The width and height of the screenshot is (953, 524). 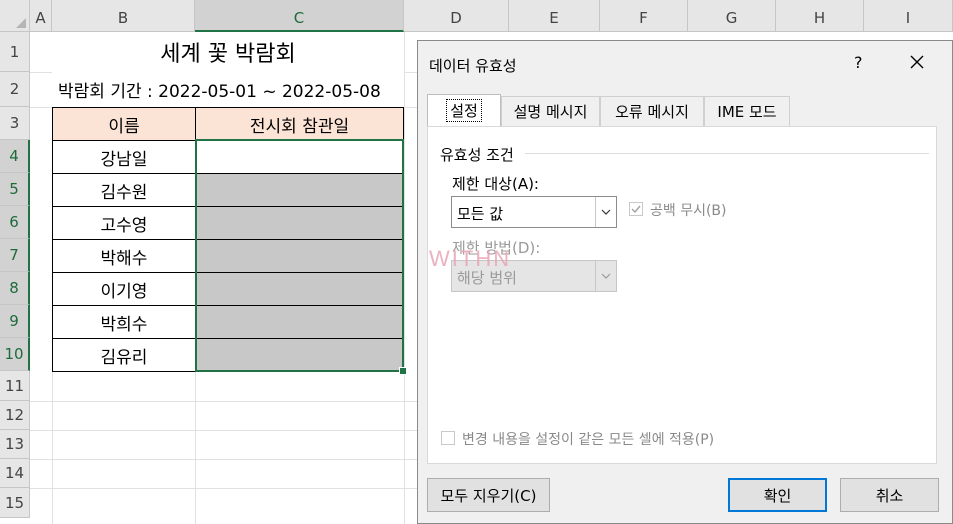 What do you see at coordinates (588, 440) in the screenshot?
I see `apply-all-label: 변경 내용을 설정이 같은 모든 셀에 적용(P)` at bounding box center [588, 440].